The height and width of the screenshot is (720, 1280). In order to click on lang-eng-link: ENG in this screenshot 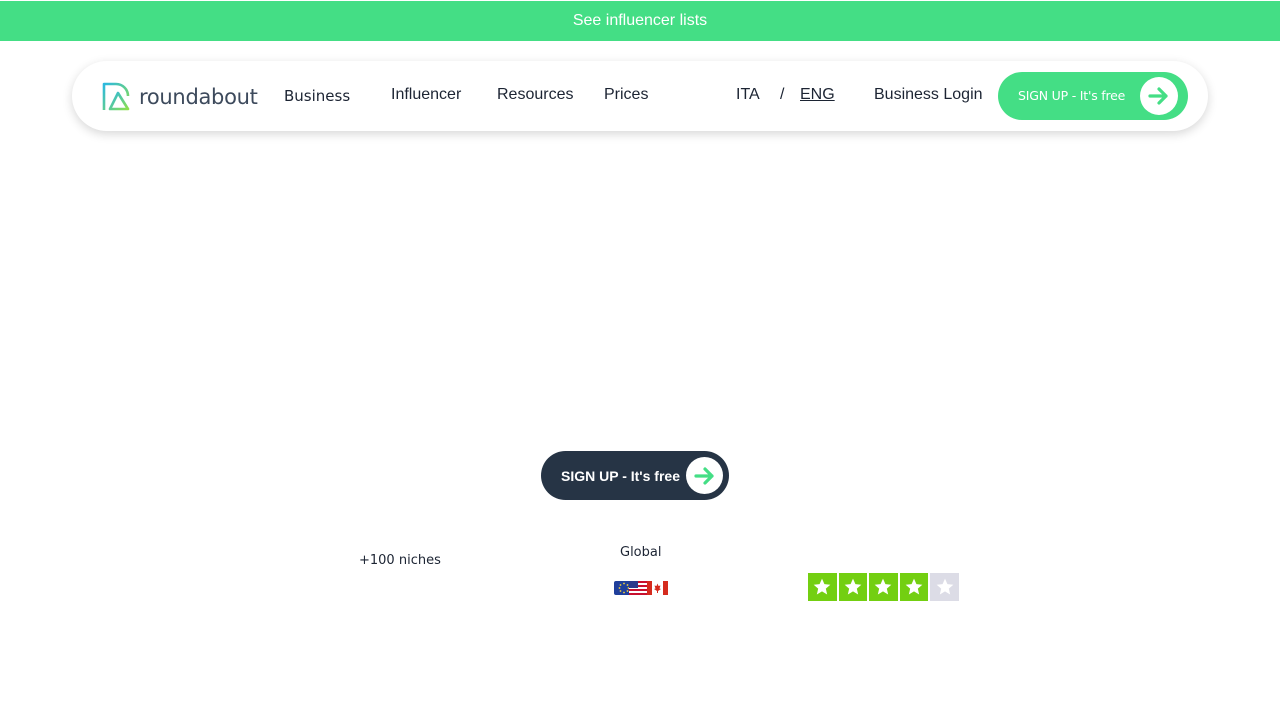, I will do `click(817, 95)`.